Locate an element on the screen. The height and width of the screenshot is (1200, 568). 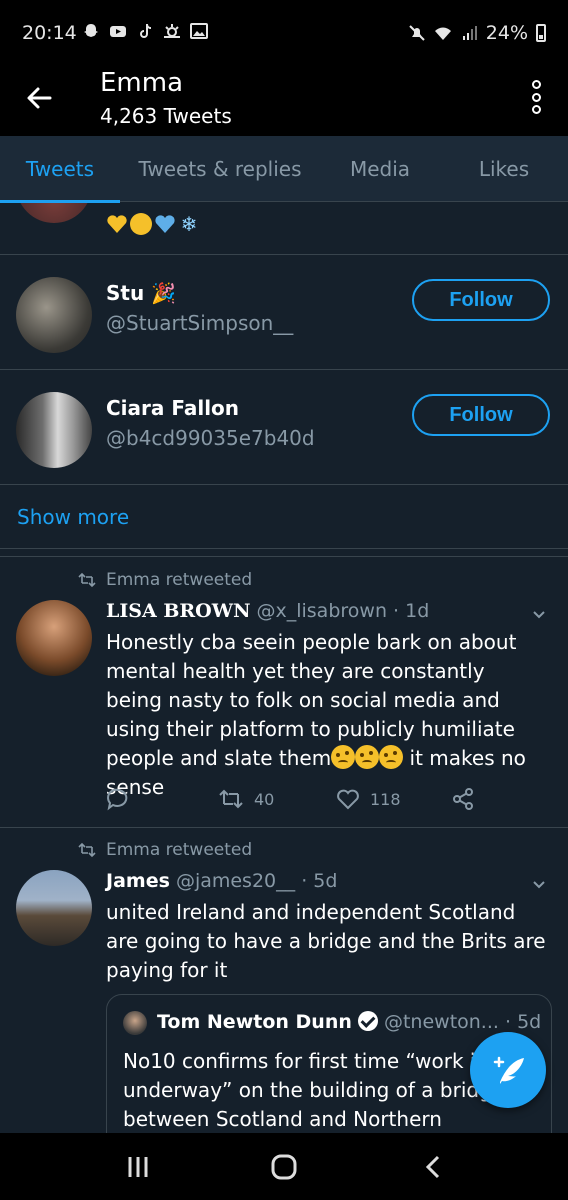
section-divider is located at coordinates (284, 553).